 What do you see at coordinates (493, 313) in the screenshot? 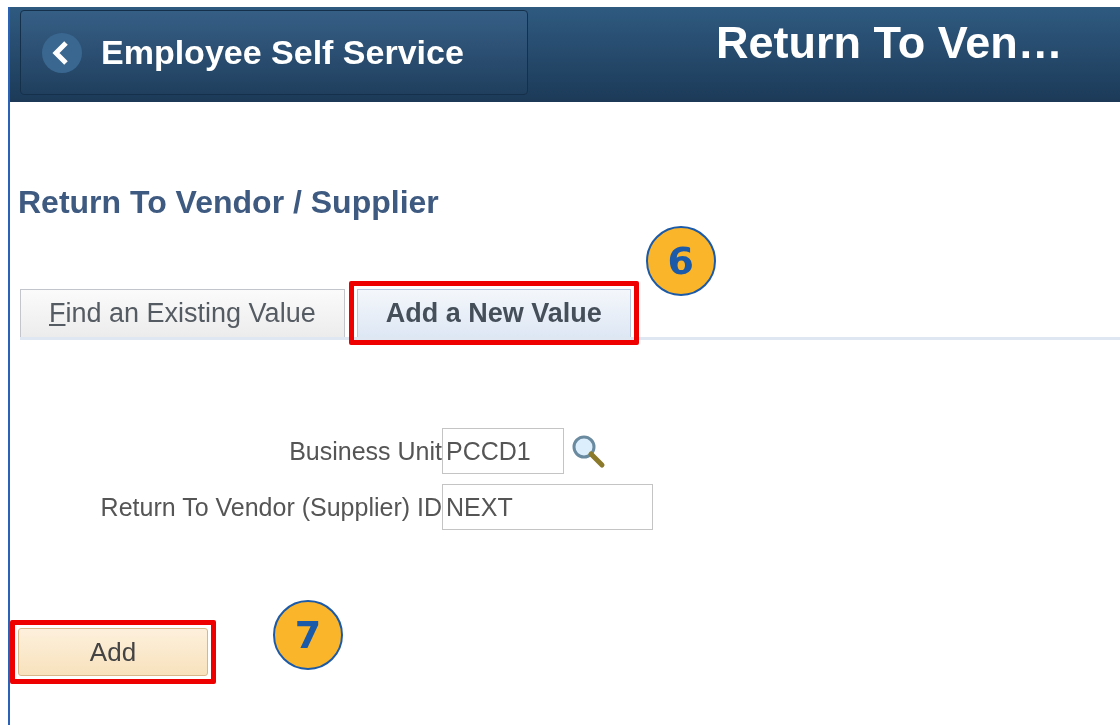
I see `tab: Add a New Value` at bounding box center [493, 313].